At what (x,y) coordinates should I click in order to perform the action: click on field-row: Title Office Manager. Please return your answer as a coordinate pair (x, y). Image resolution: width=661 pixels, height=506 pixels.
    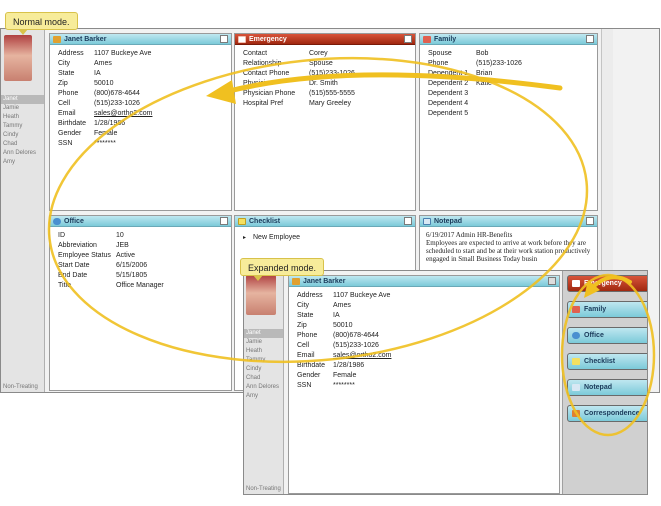
    Looking at the image, I should click on (144, 286).